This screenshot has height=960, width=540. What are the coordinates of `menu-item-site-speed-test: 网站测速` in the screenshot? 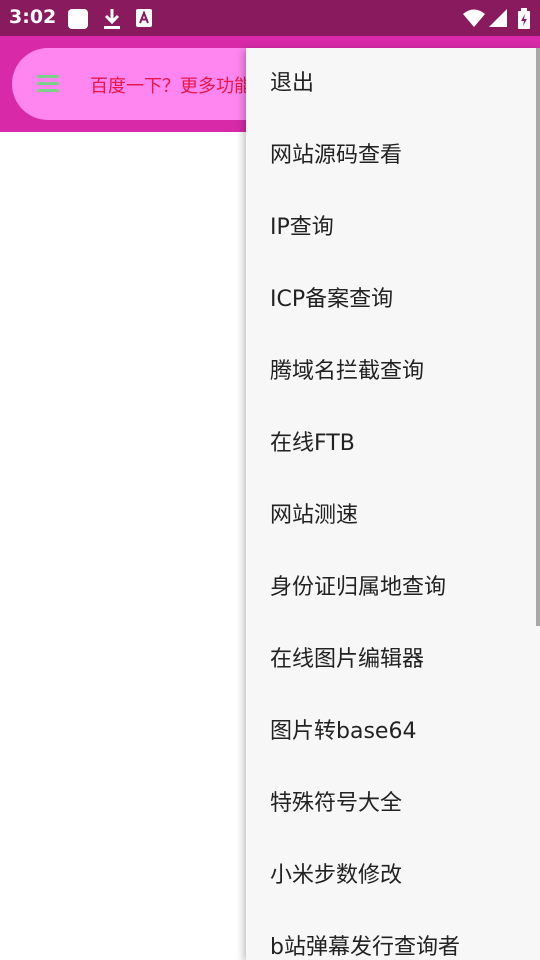 It's located at (393, 516).